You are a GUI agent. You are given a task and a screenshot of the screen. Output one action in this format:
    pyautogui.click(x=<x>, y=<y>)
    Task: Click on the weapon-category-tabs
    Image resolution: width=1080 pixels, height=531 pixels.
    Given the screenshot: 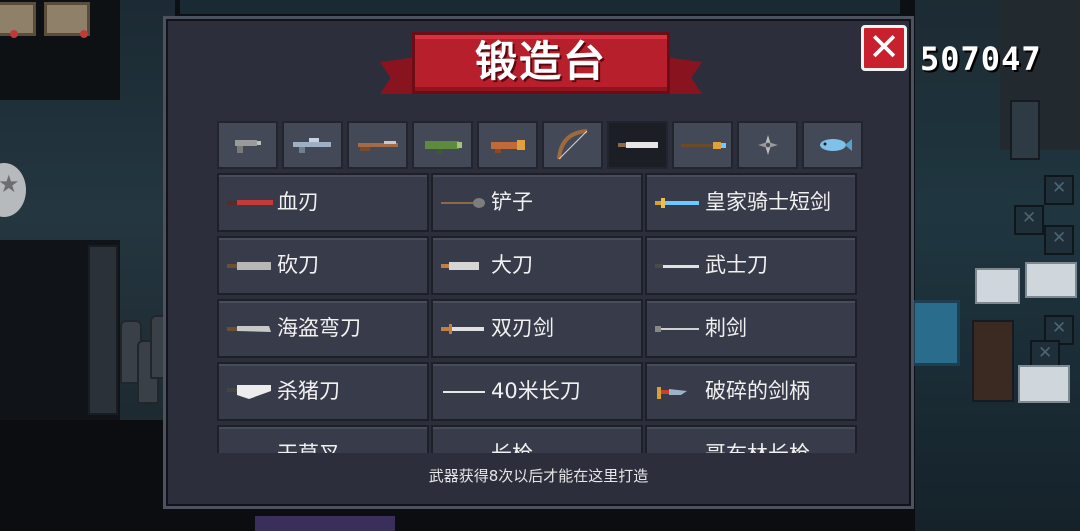 What is the action you would take?
    pyautogui.click(x=540, y=145)
    